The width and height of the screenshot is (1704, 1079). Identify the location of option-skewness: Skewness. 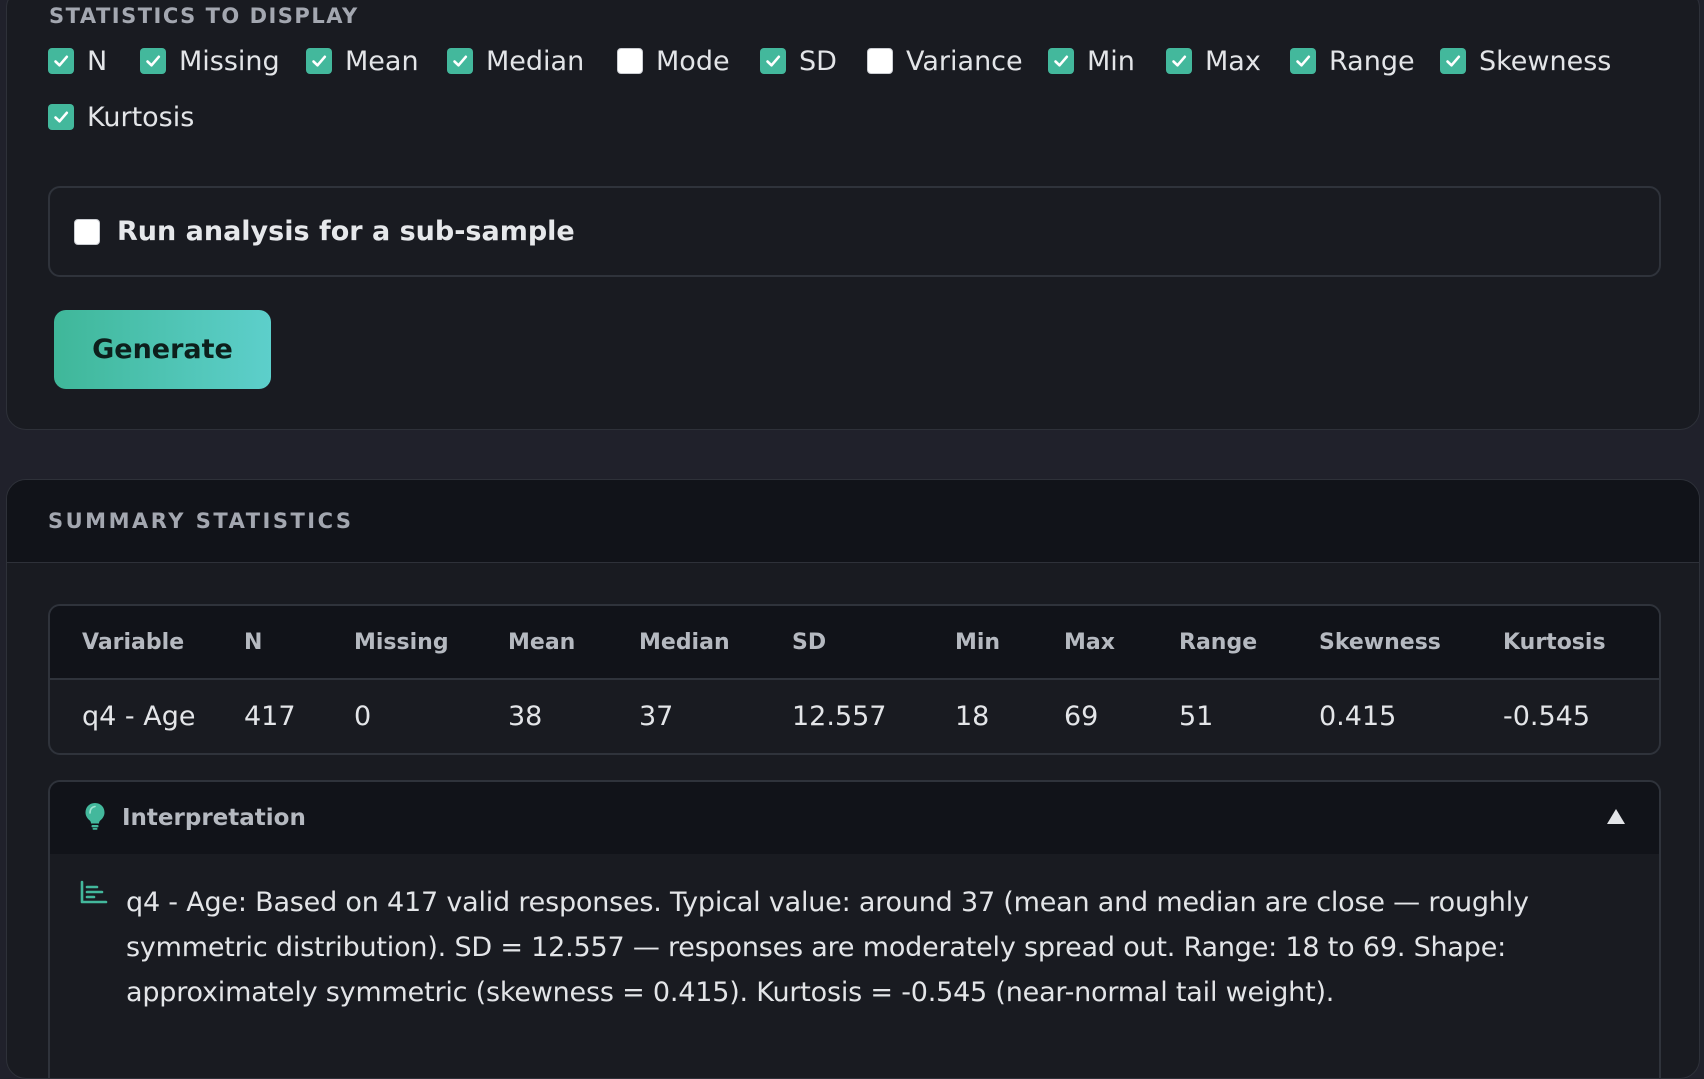
(1525, 61).